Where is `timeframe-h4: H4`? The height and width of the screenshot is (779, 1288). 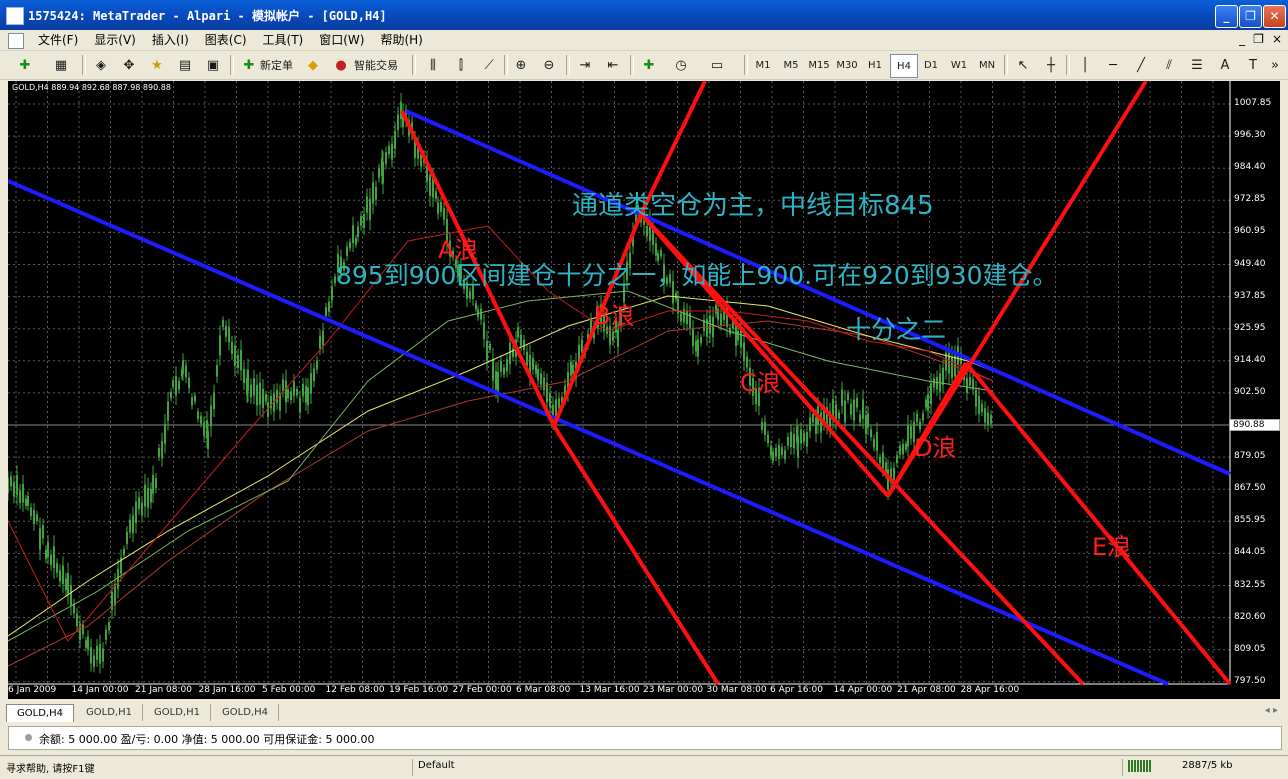
timeframe-h4: H4 is located at coordinates (904, 66).